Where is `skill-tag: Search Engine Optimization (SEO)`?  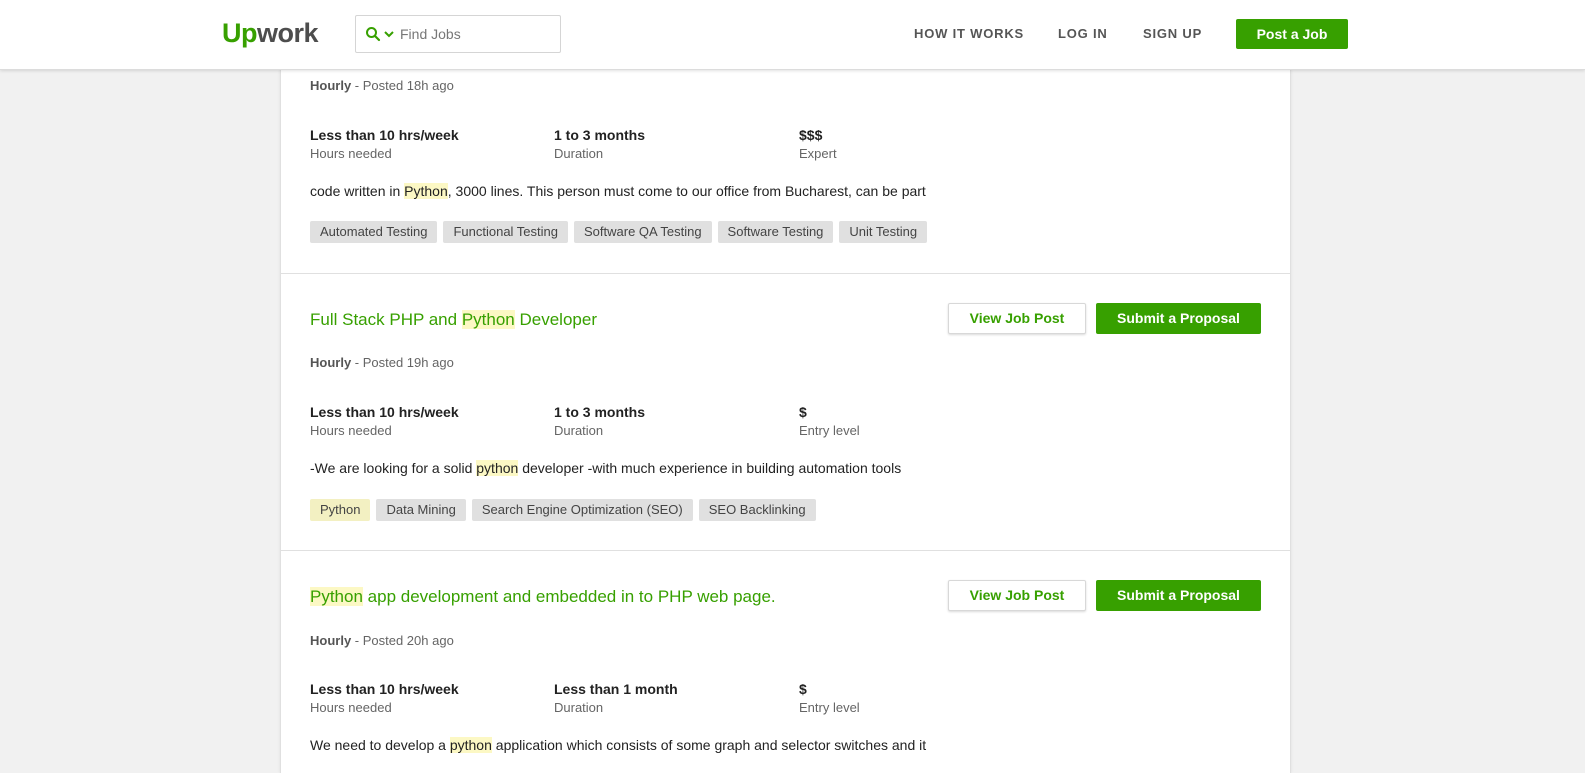
skill-tag: Search Engine Optimization (SEO) is located at coordinates (582, 510).